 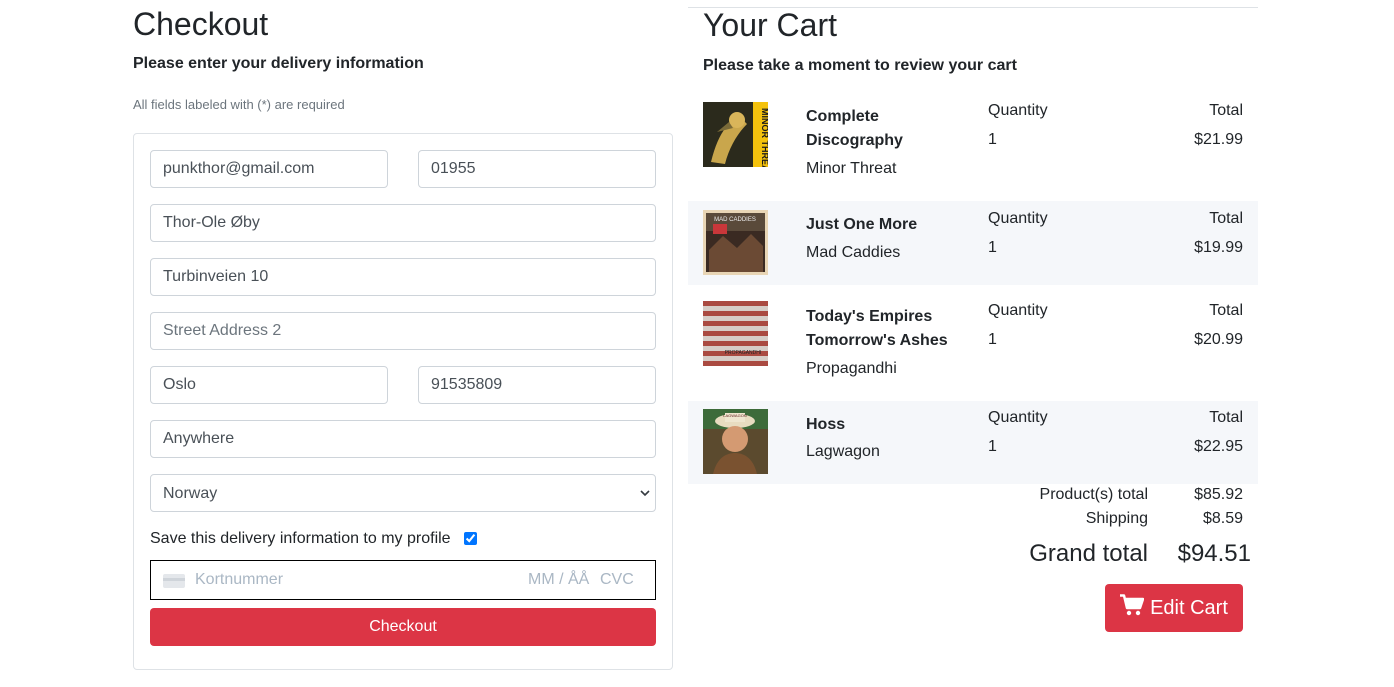 What do you see at coordinates (617, 580) in the screenshot?
I see `card-cvc-placeholder: CVC` at bounding box center [617, 580].